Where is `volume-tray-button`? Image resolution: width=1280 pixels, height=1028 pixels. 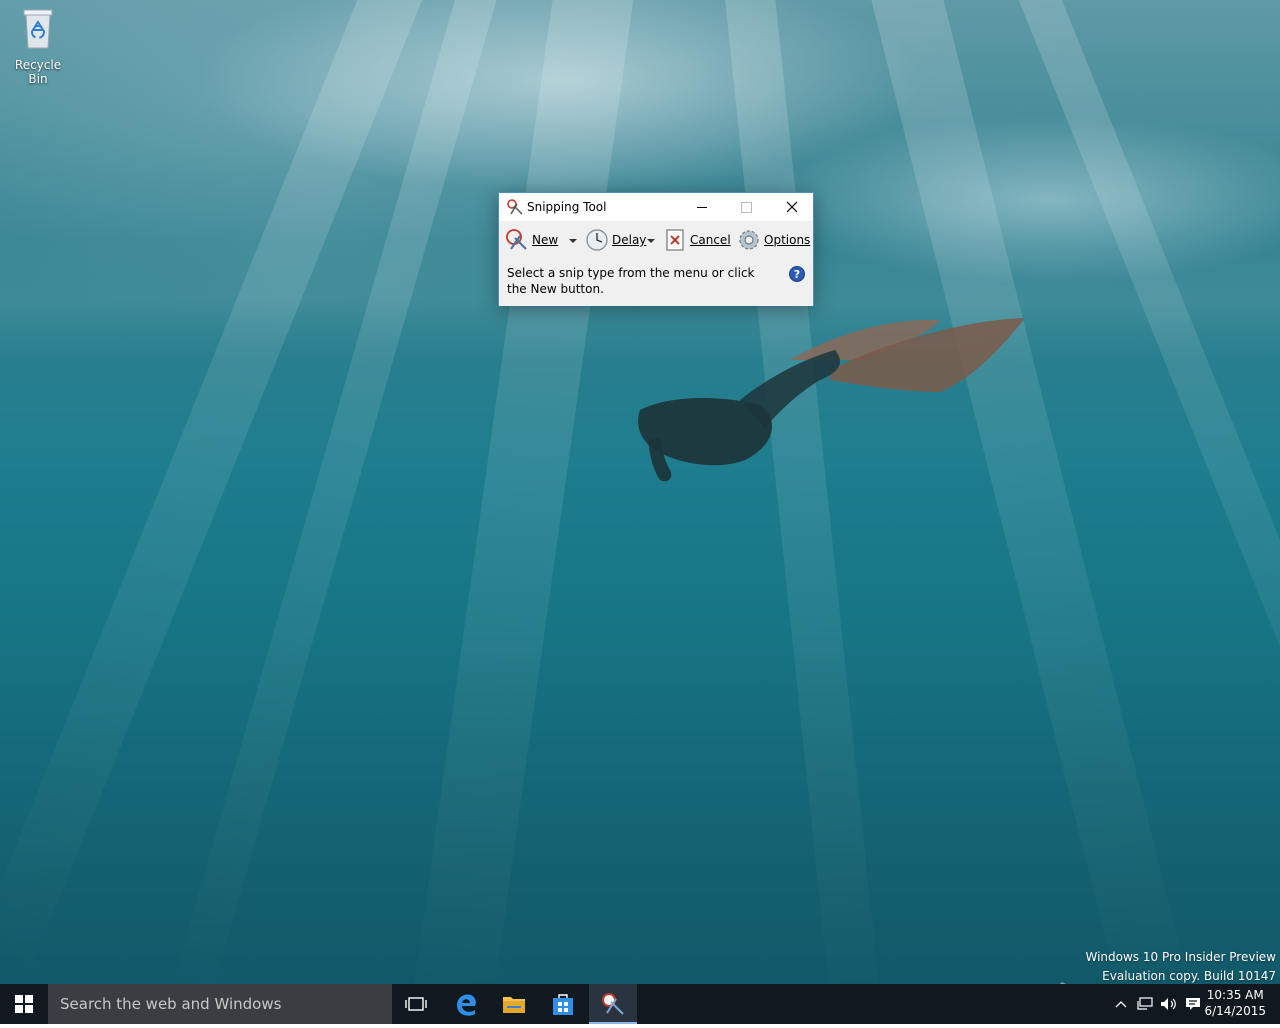 volume-tray-button is located at coordinates (1169, 1004).